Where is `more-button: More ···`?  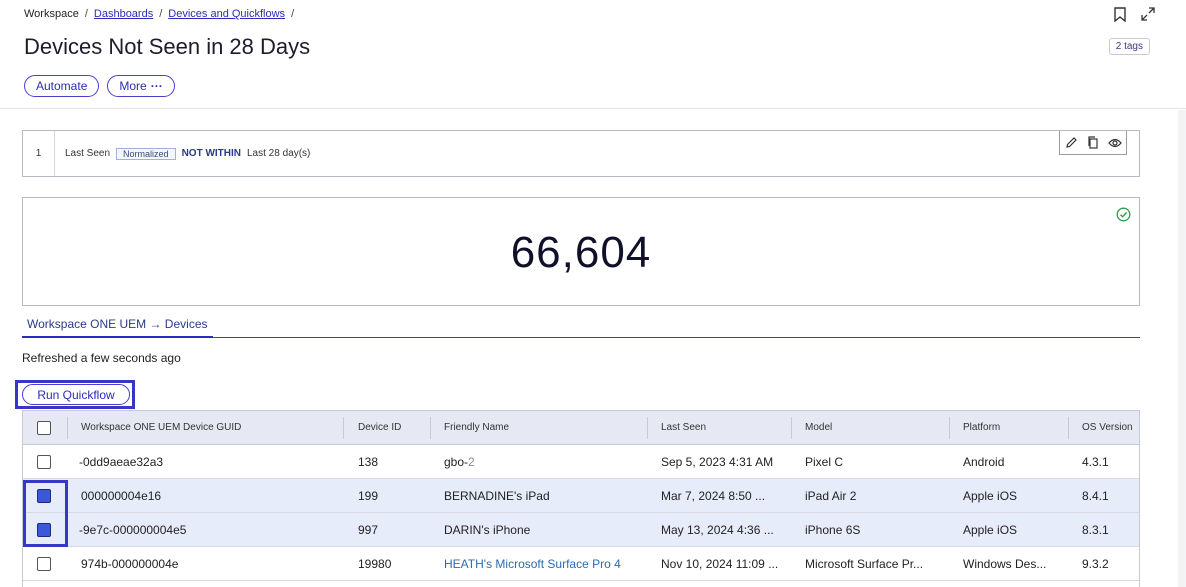
more-button: More ··· is located at coordinates (141, 86).